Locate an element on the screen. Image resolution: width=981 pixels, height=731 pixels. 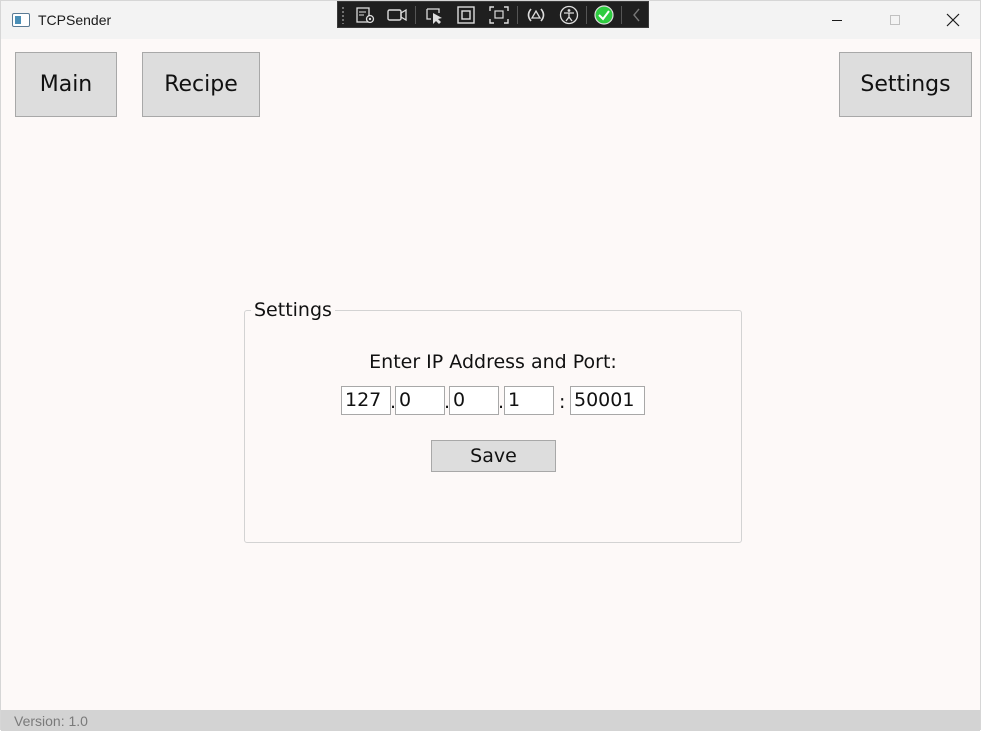
record-icon is located at coordinates (397, 15).